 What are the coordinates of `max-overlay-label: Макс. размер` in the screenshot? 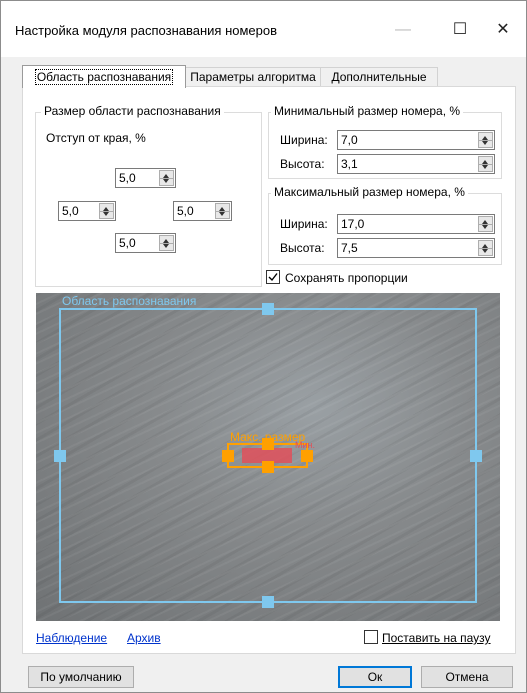 It's located at (268, 437).